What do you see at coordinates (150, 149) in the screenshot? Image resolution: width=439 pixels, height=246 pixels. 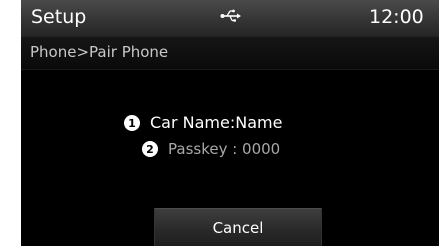 I see `number-badge-2: 2` at bounding box center [150, 149].